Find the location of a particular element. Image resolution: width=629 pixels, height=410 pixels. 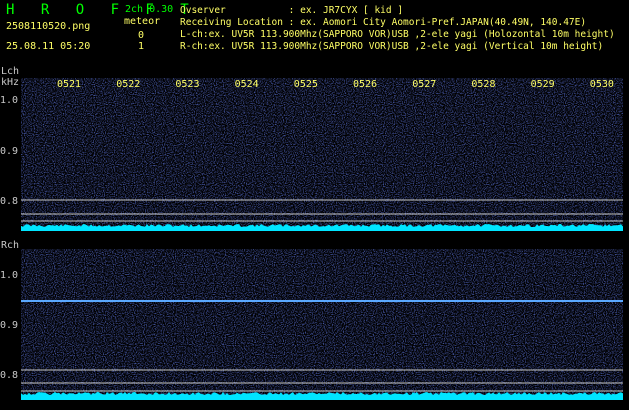

rch-ytick-3: 0.8 is located at coordinates (9, 375).